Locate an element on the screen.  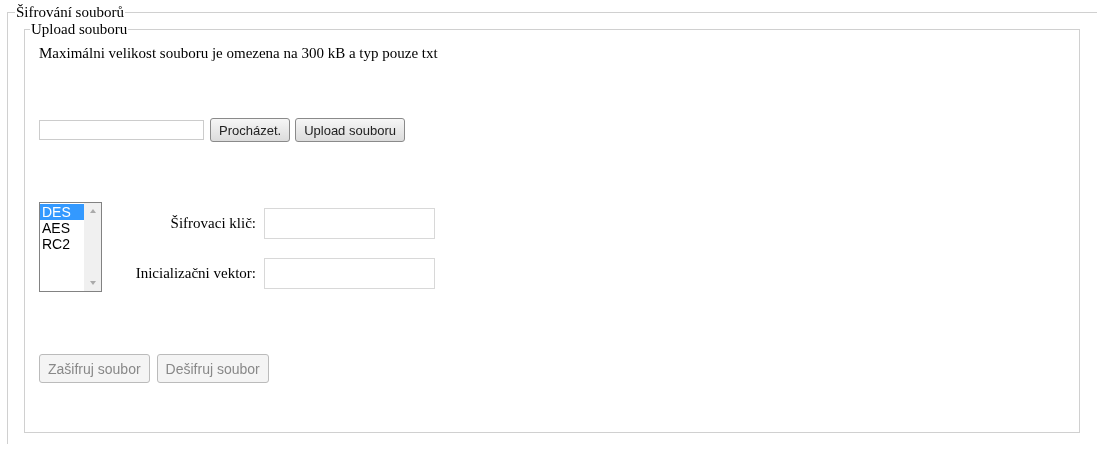
file-path-field is located at coordinates (121, 130).